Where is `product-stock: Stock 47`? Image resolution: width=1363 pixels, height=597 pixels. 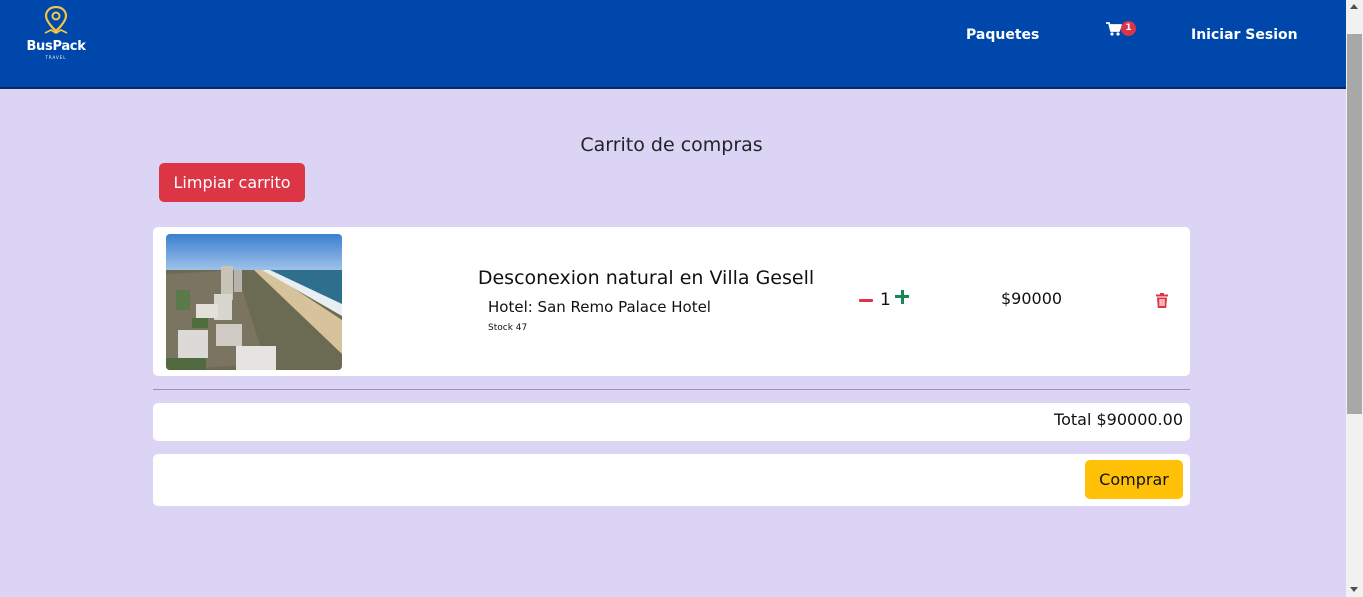 product-stock: Stock 47 is located at coordinates (508, 328).